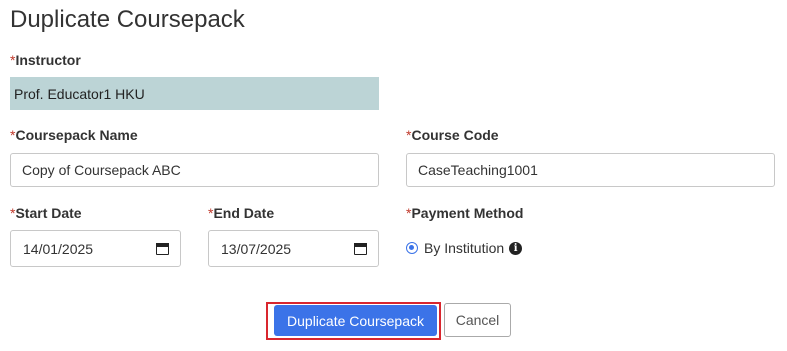  Describe the element at coordinates (58, 248) in the screenshot. I see `start-date-value: 14/01/2025` at that location.